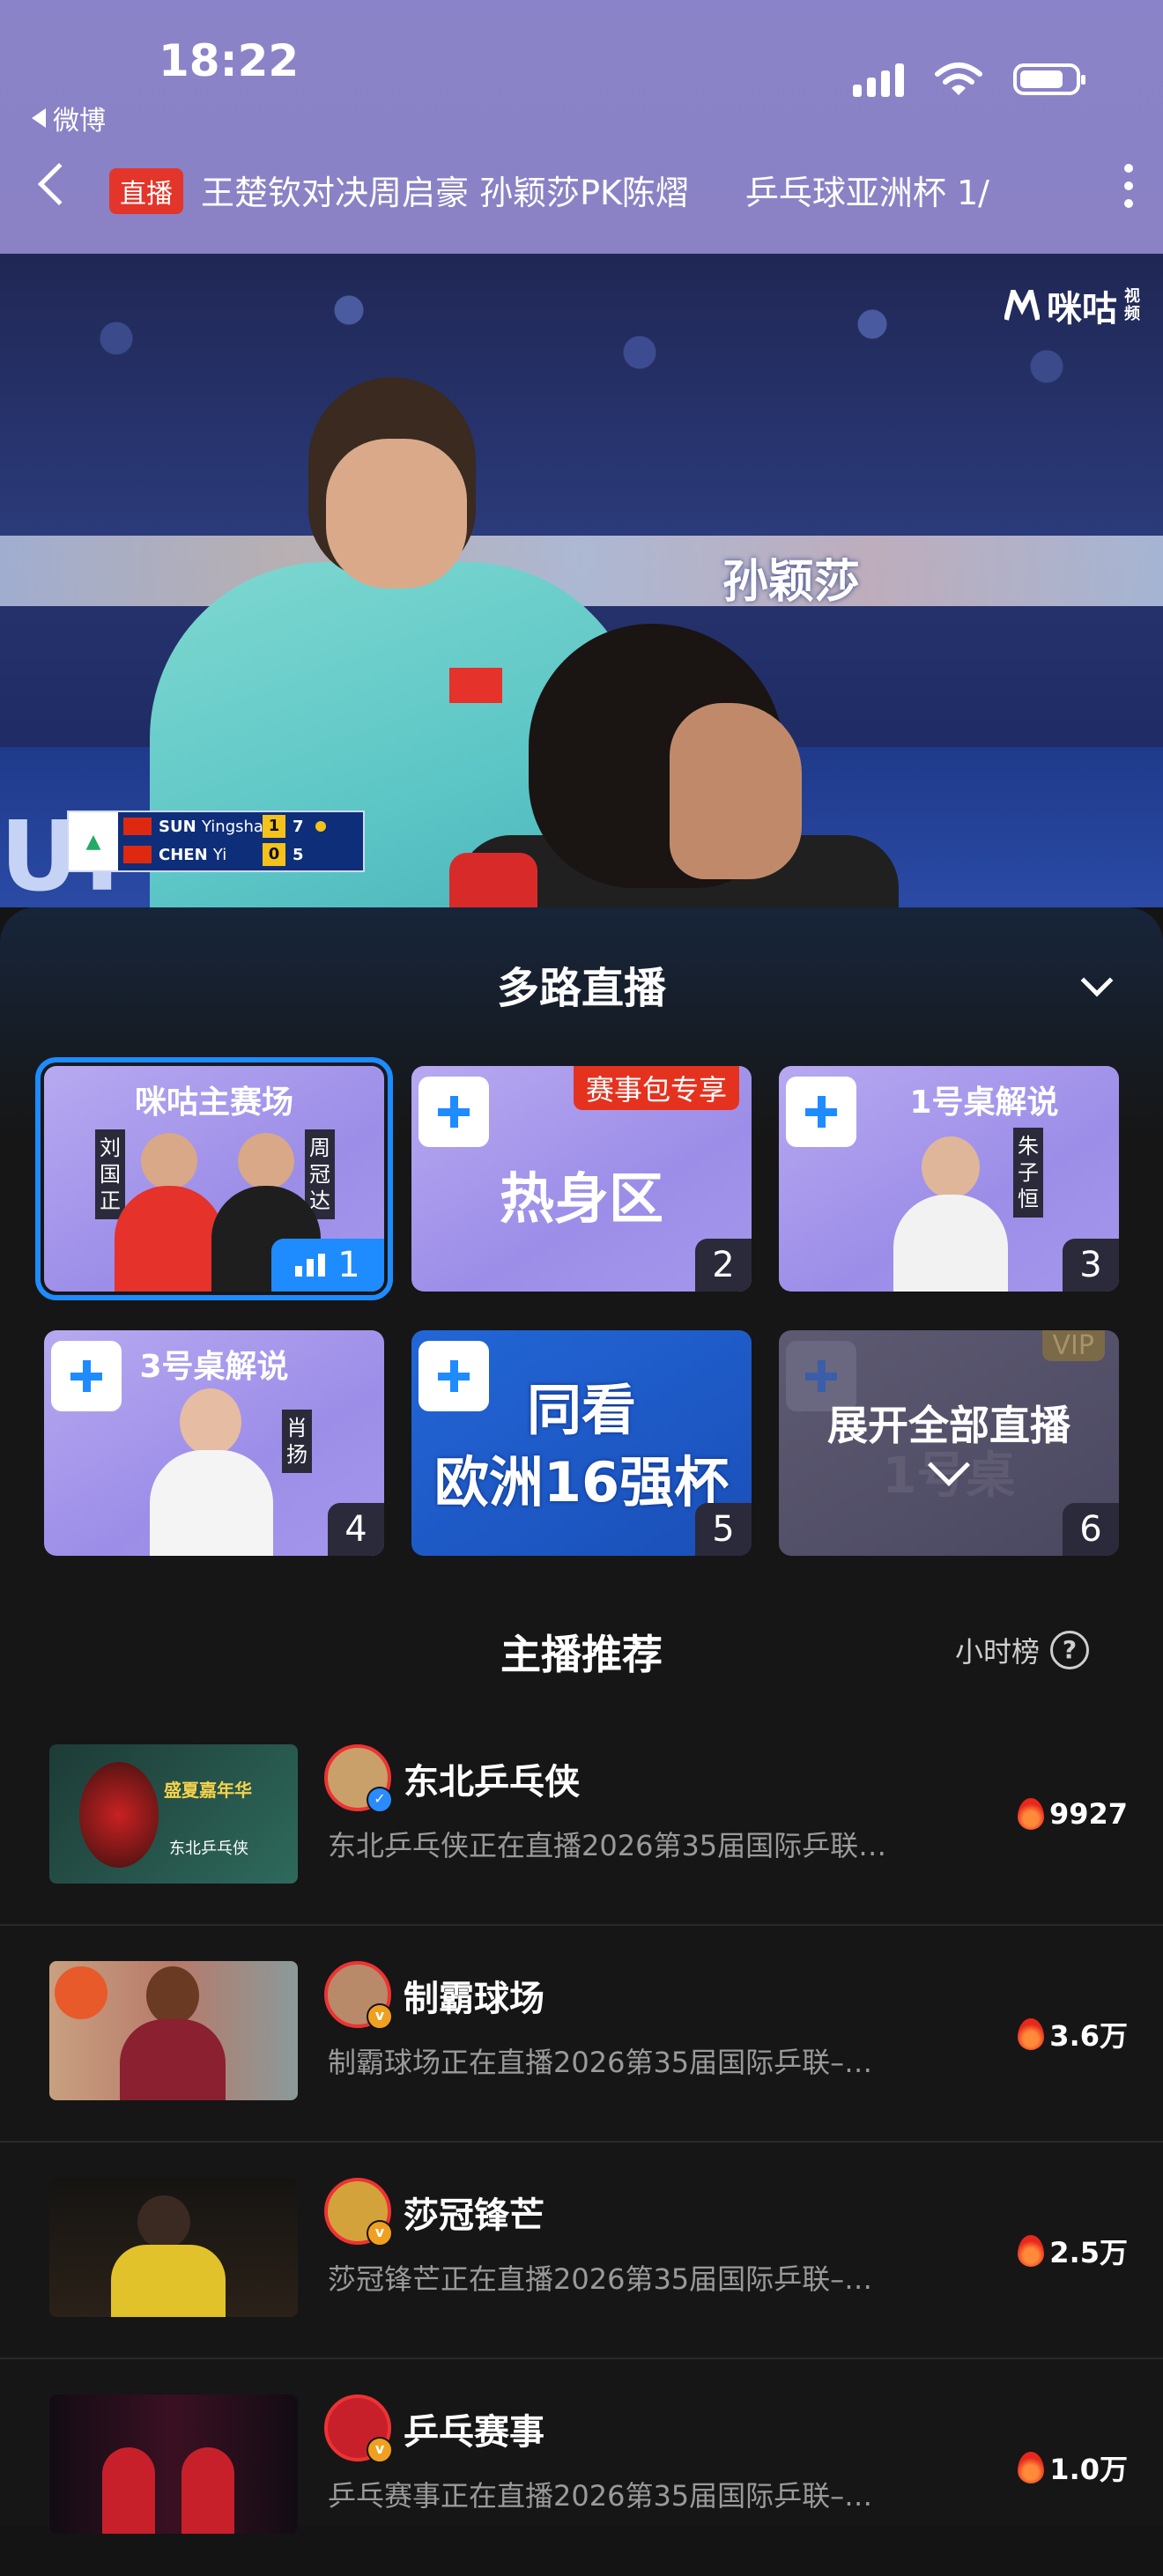 The height and width of the screenshot is (2576, 1163). I want to click on hourly-rank-link: 小时榜 ?, so click(1022, 1650).